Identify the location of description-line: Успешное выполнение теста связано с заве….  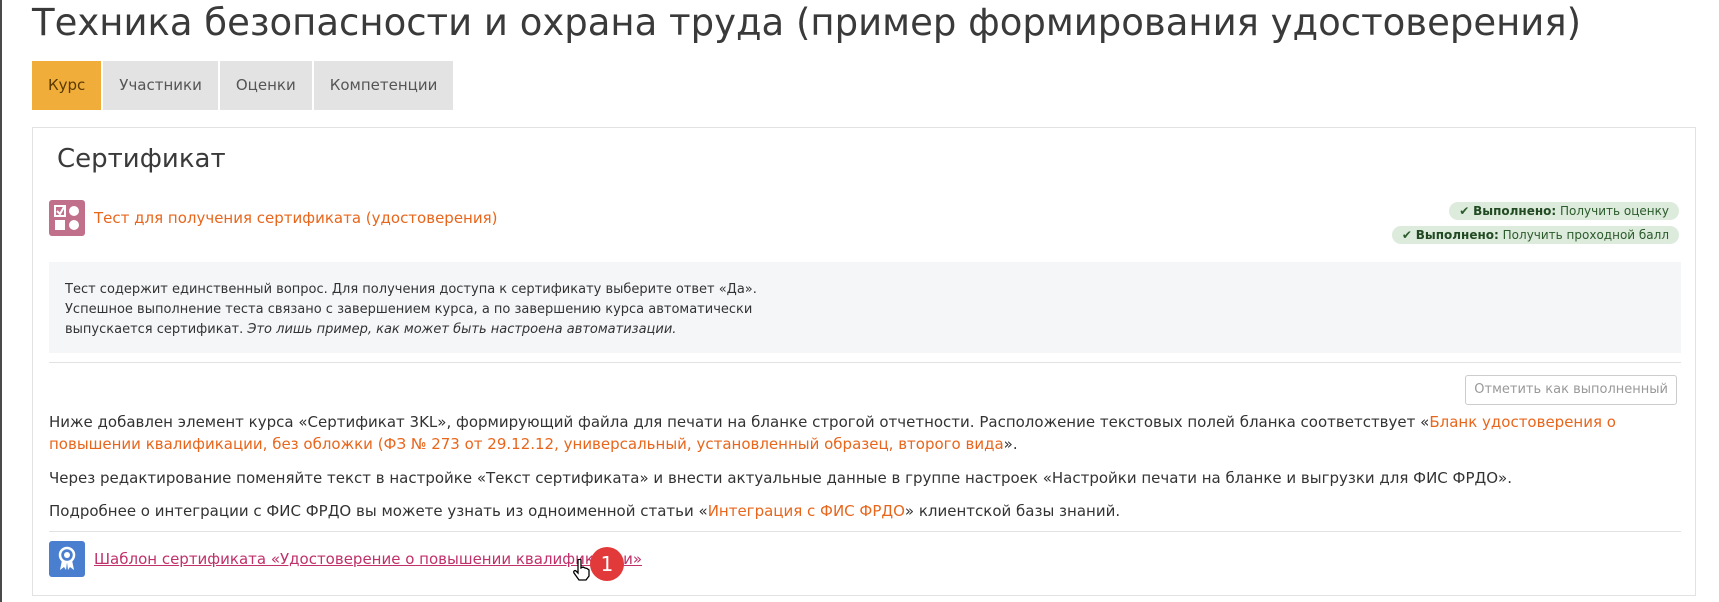
(409, 309).